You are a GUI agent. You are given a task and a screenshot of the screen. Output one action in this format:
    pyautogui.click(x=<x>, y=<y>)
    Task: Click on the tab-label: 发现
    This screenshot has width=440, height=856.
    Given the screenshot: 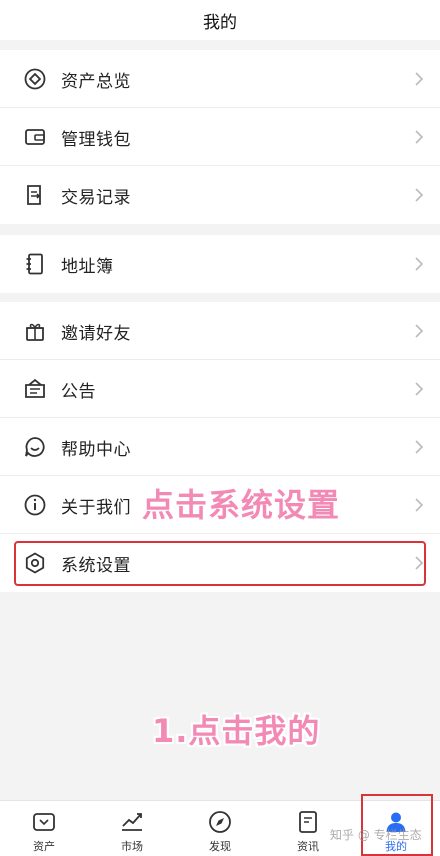 What is the action you would take?
    pyautogui.click(x=220, y=846)
    